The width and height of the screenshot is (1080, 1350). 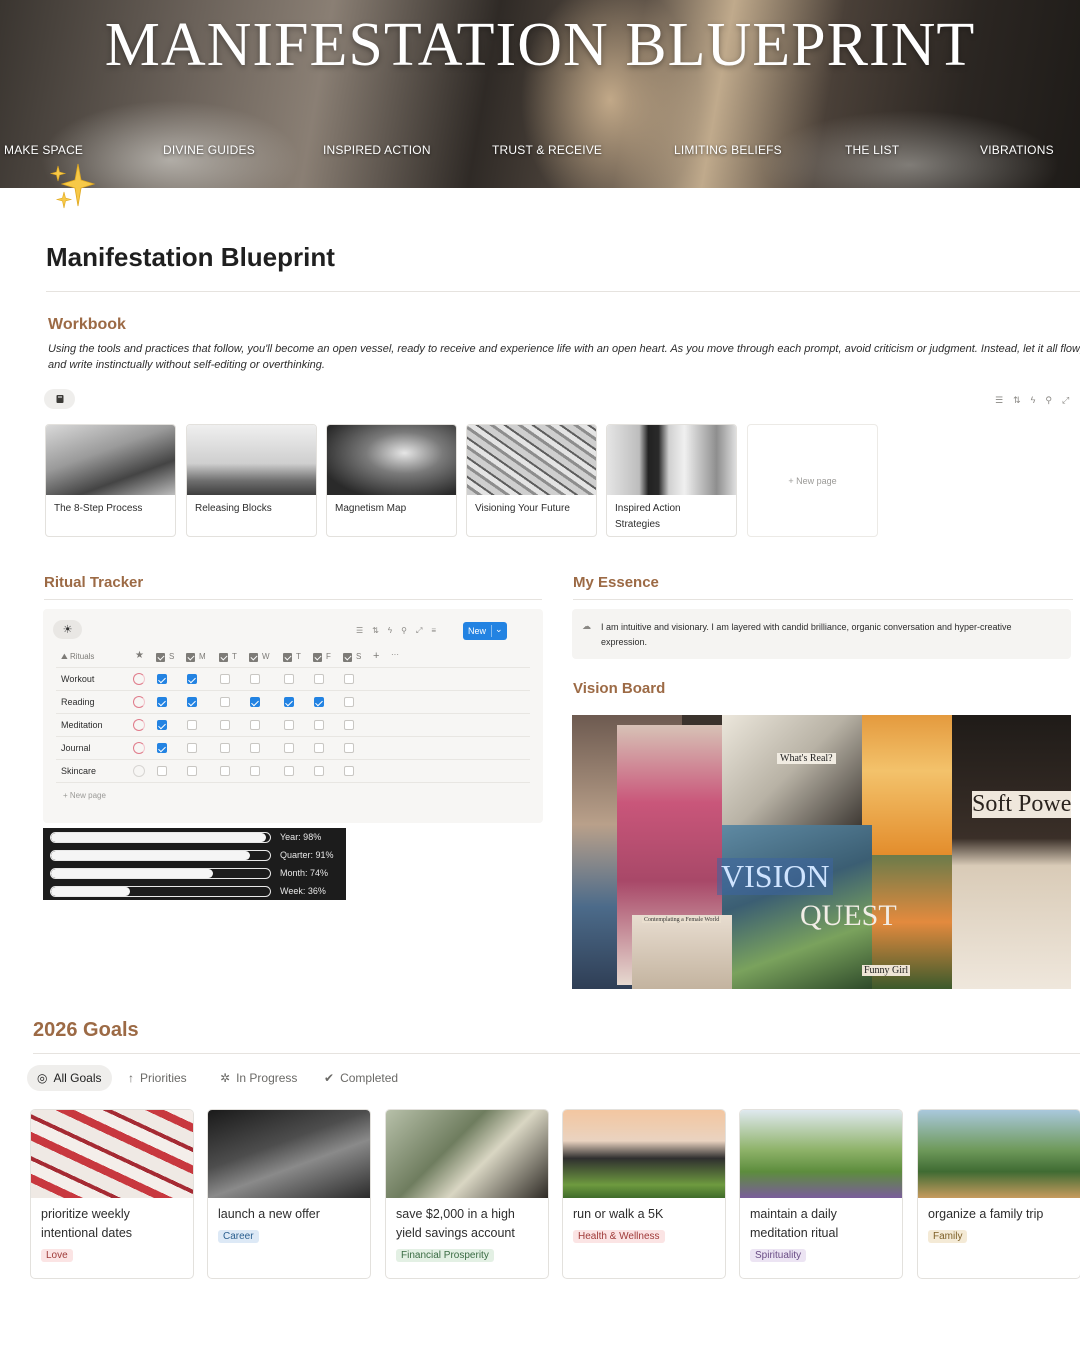 I want to click on goal-card: run or walk a 5K Health & Wellness, so click(x=644, y=1194).